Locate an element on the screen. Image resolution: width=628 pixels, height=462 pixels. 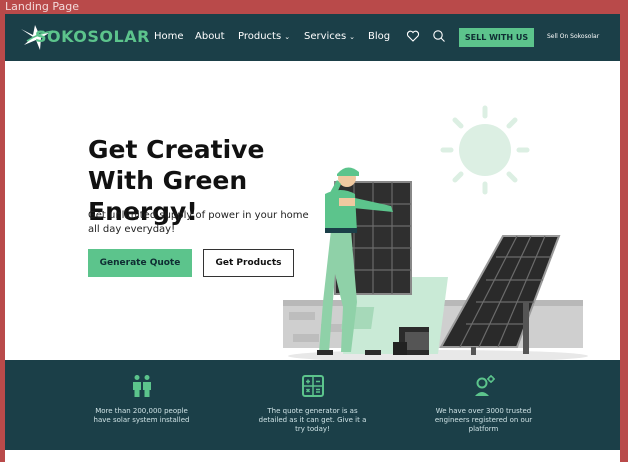
sell-with-us-button: SELL WITH US is located at coordinates (496, 37).